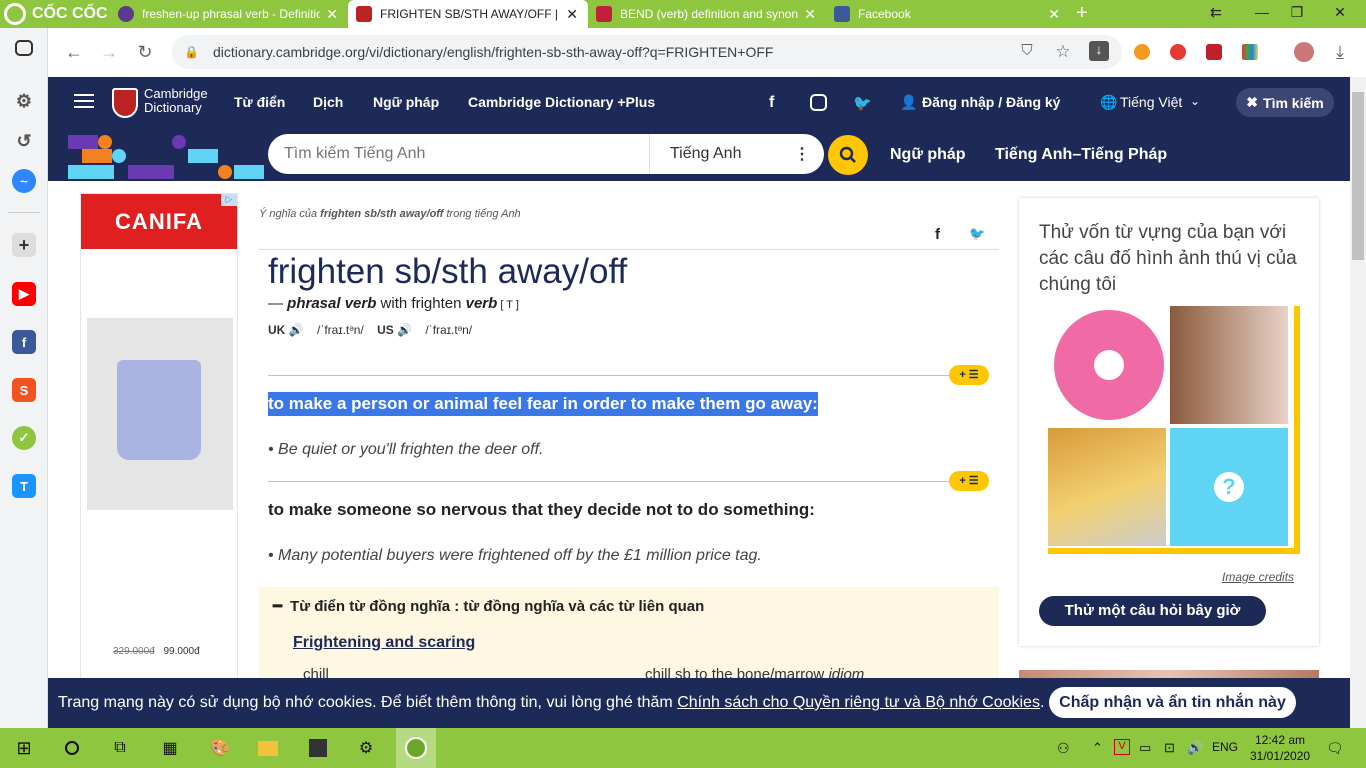  What do you see at coordinates (1335, 748) in the screenshot?
I see `notifications-icon: 🗨` at bounding box center [1335, 748].